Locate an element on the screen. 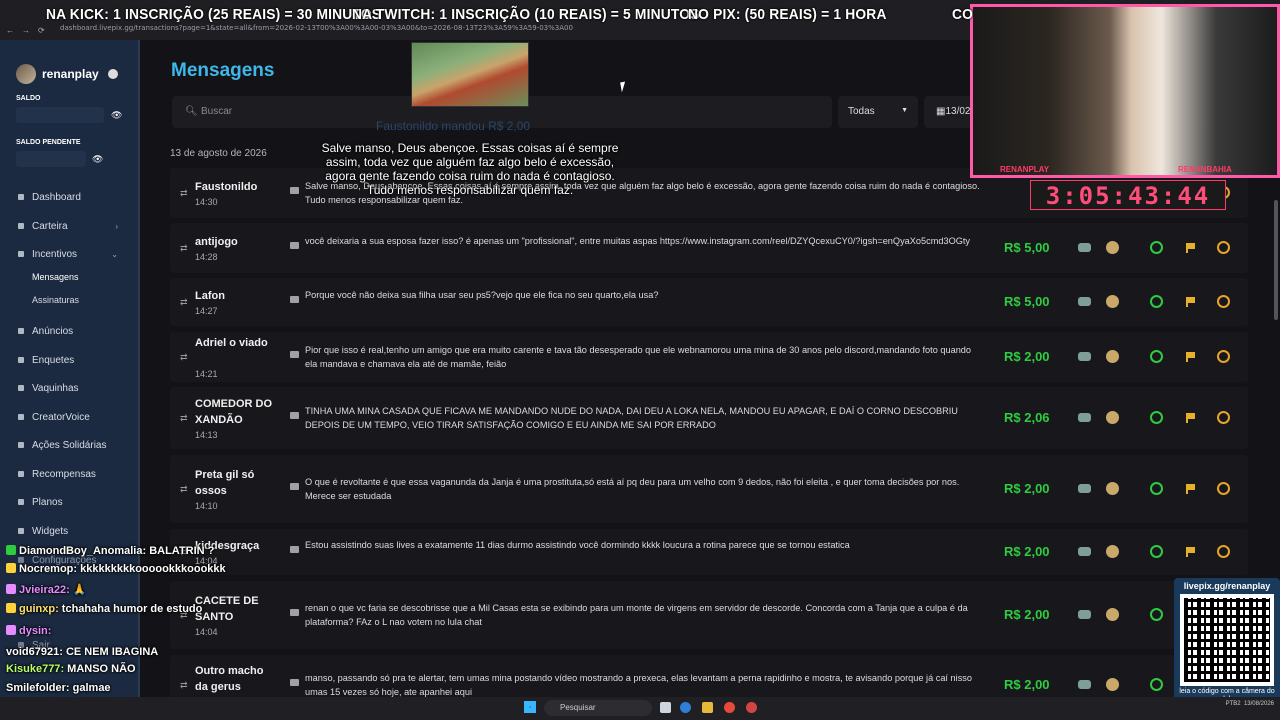 This screenshot has width=1280, height=720. browser-nav-icons: ←→⟳ is located at coordinates (29, 30).